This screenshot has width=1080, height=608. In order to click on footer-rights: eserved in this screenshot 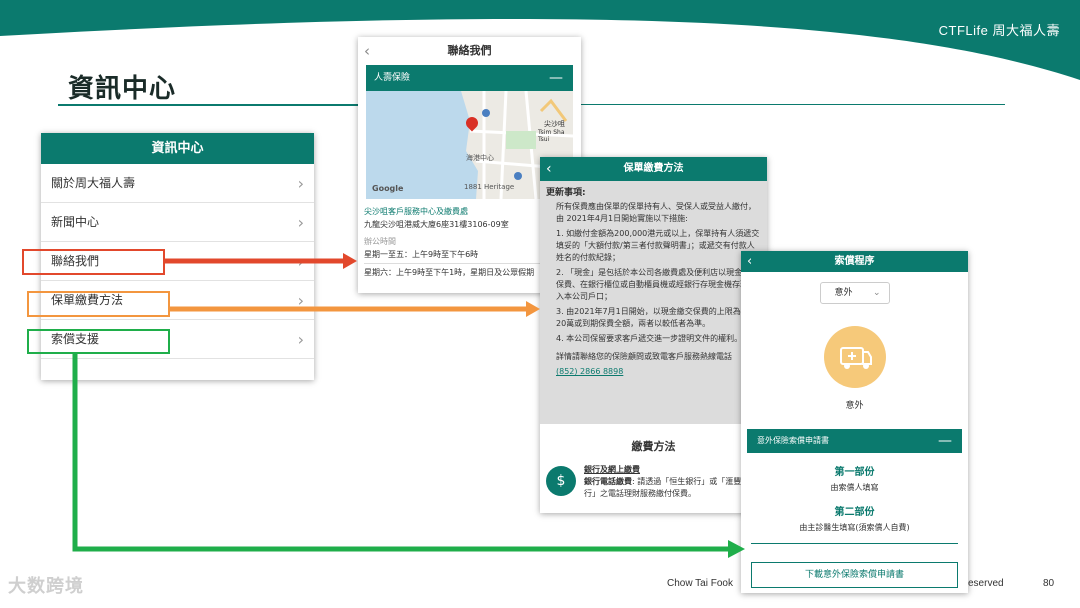, I will do `click(986, 583)`.